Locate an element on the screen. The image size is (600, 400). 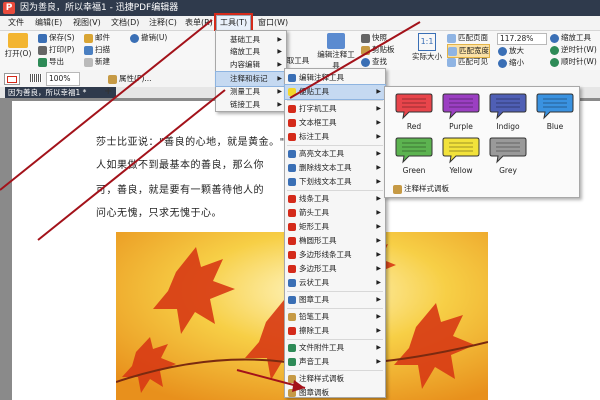
tools-menu-zoom: 缩放工具 ▶ is located at coordinates (251, 52).